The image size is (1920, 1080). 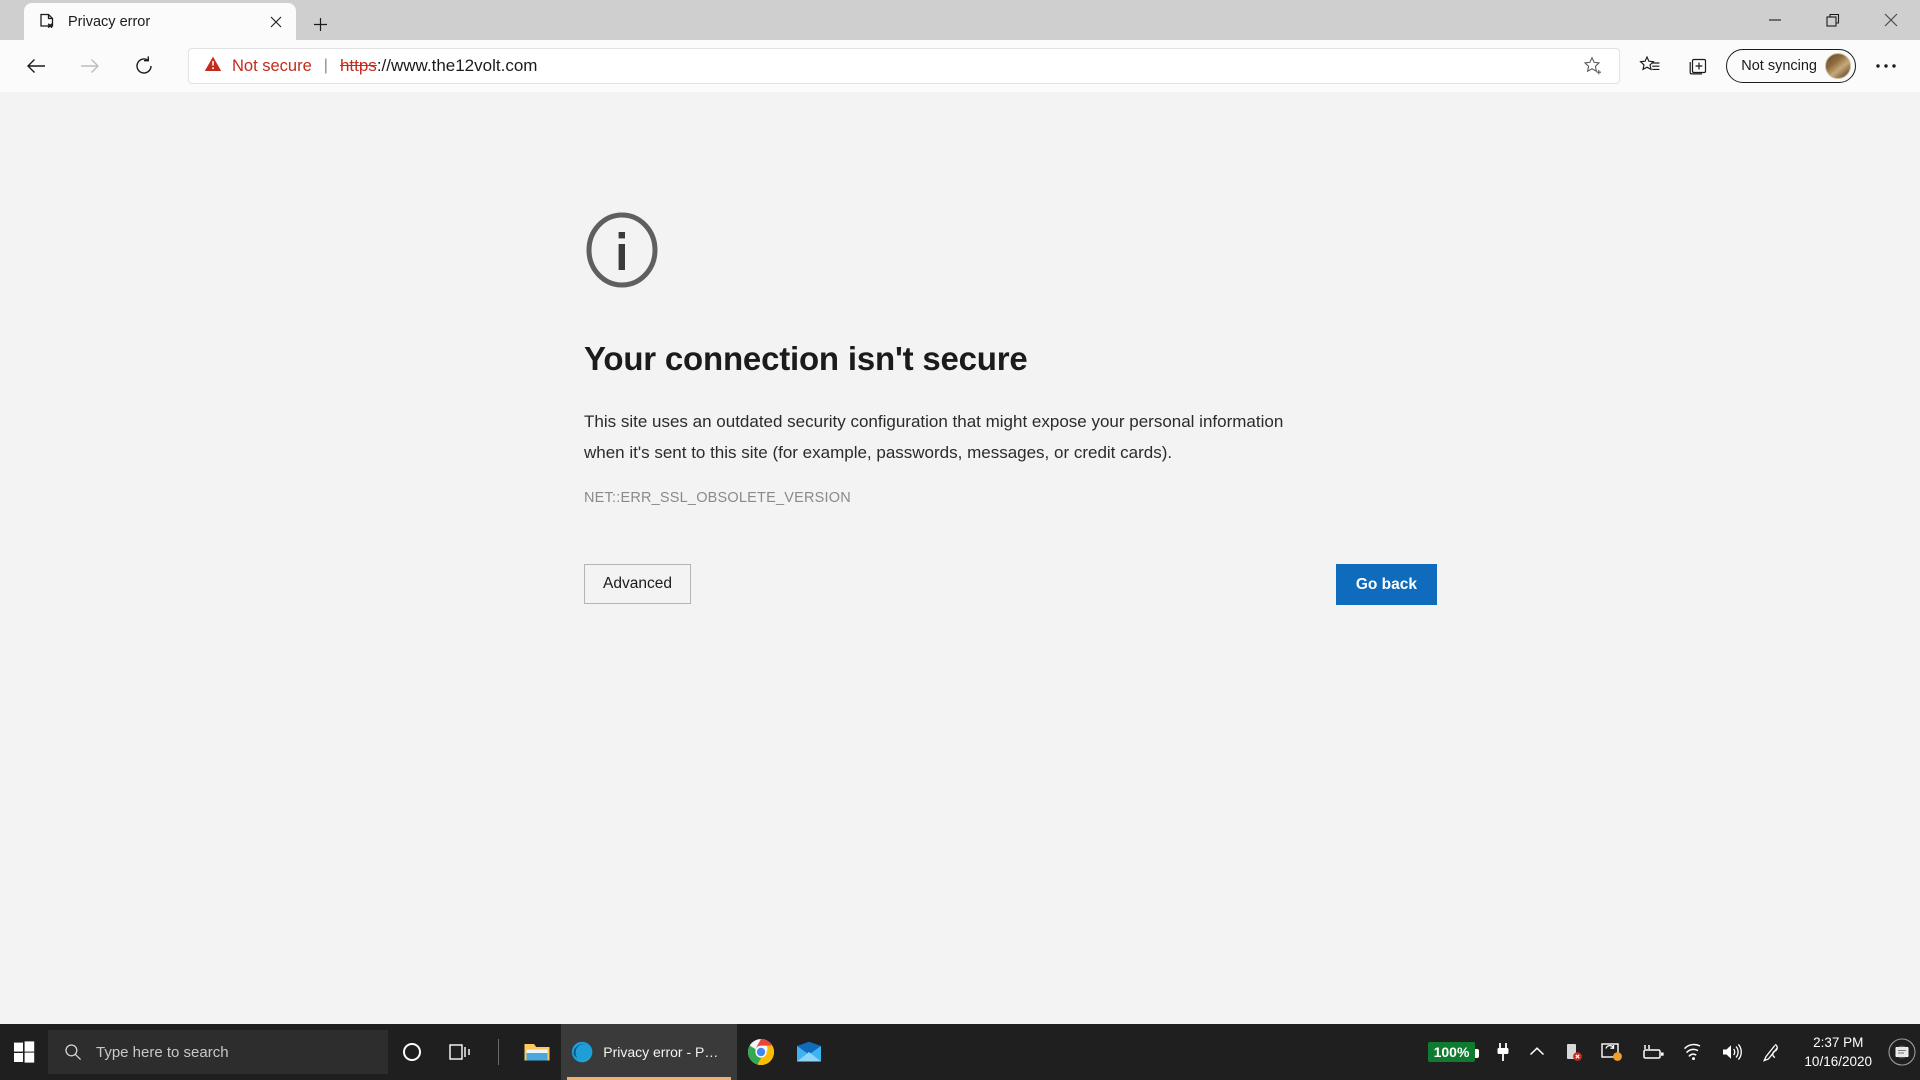 I want to click on url-scheme: https, so click(x=358, y=65).